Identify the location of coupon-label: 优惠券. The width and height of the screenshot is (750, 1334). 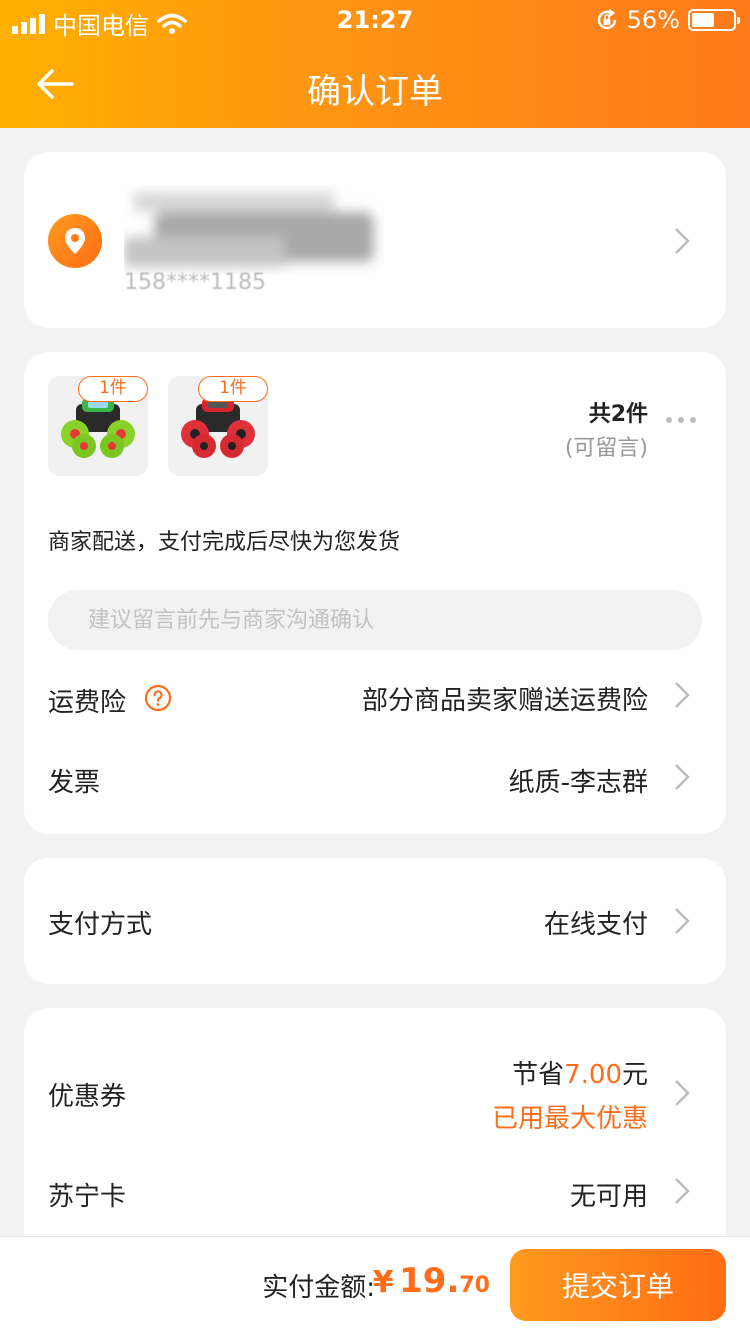
(87, 1097).